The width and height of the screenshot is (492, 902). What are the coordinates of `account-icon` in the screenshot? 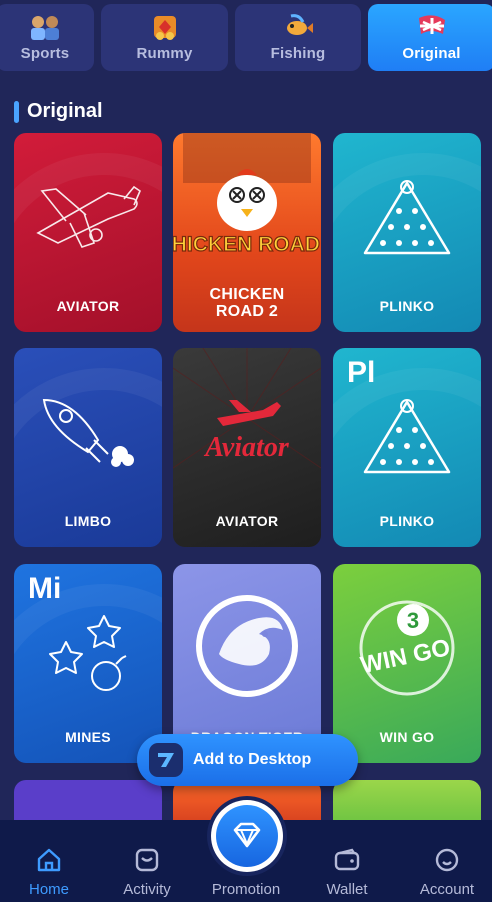 It's located at (447, 860).